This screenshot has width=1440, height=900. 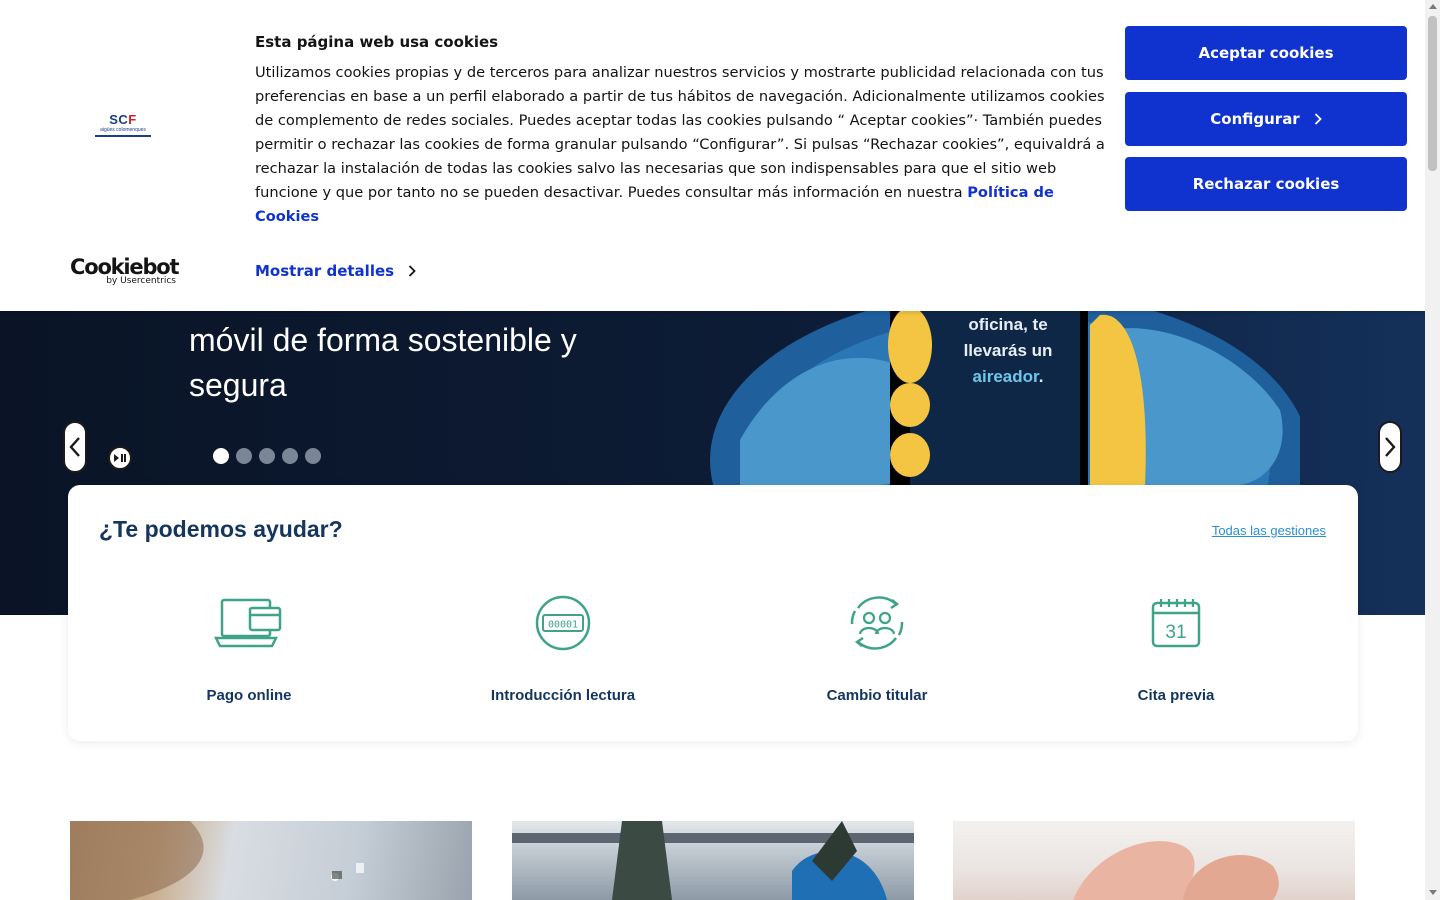 I want to click on hero-headline: móvil de forma sostenible y segura, so click(x=383, y=362).